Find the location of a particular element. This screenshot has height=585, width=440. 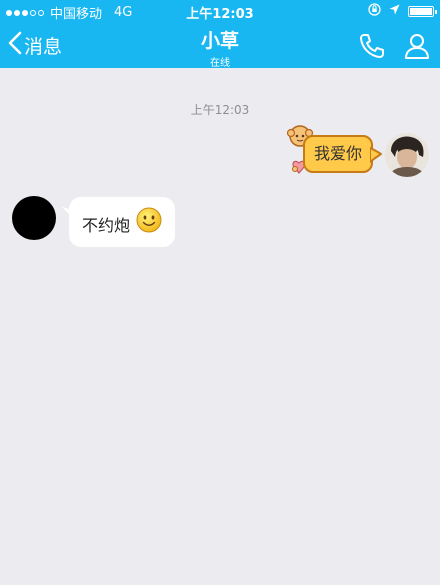

message-timestamp: 上午12:03 is located at coordinates (220, 110).